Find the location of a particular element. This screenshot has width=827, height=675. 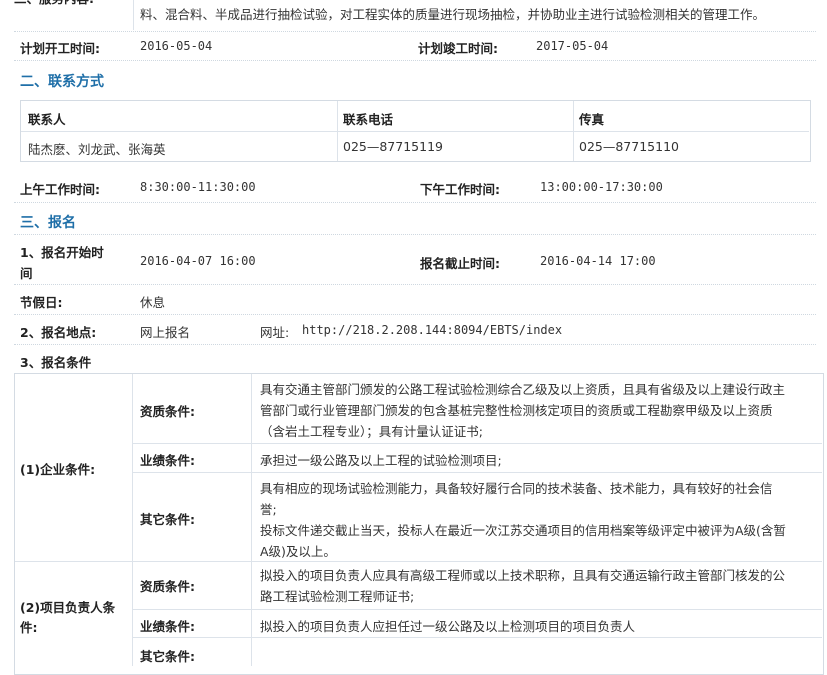

contact-header-phone: 联系电话 is located at coordinates (368, 119).